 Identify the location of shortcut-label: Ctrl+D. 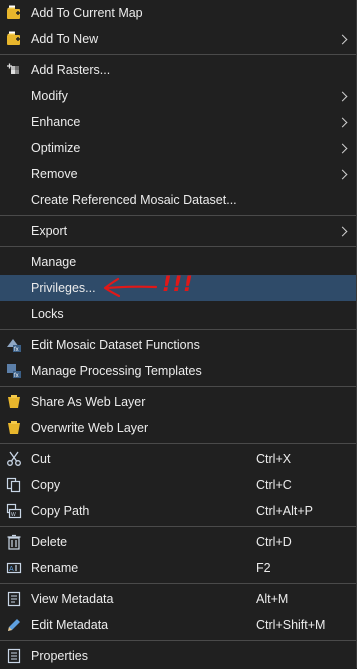
(274, 542).